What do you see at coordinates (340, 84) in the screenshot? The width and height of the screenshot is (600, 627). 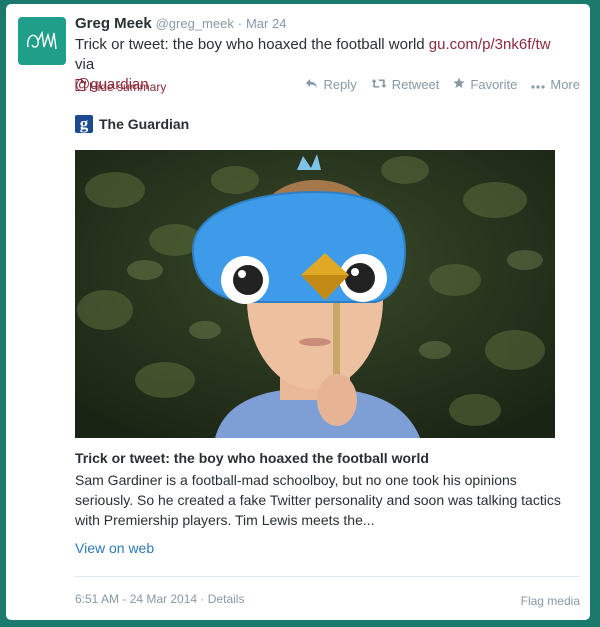 I see `reply-label: Reply` at bounding box center [340, 84].